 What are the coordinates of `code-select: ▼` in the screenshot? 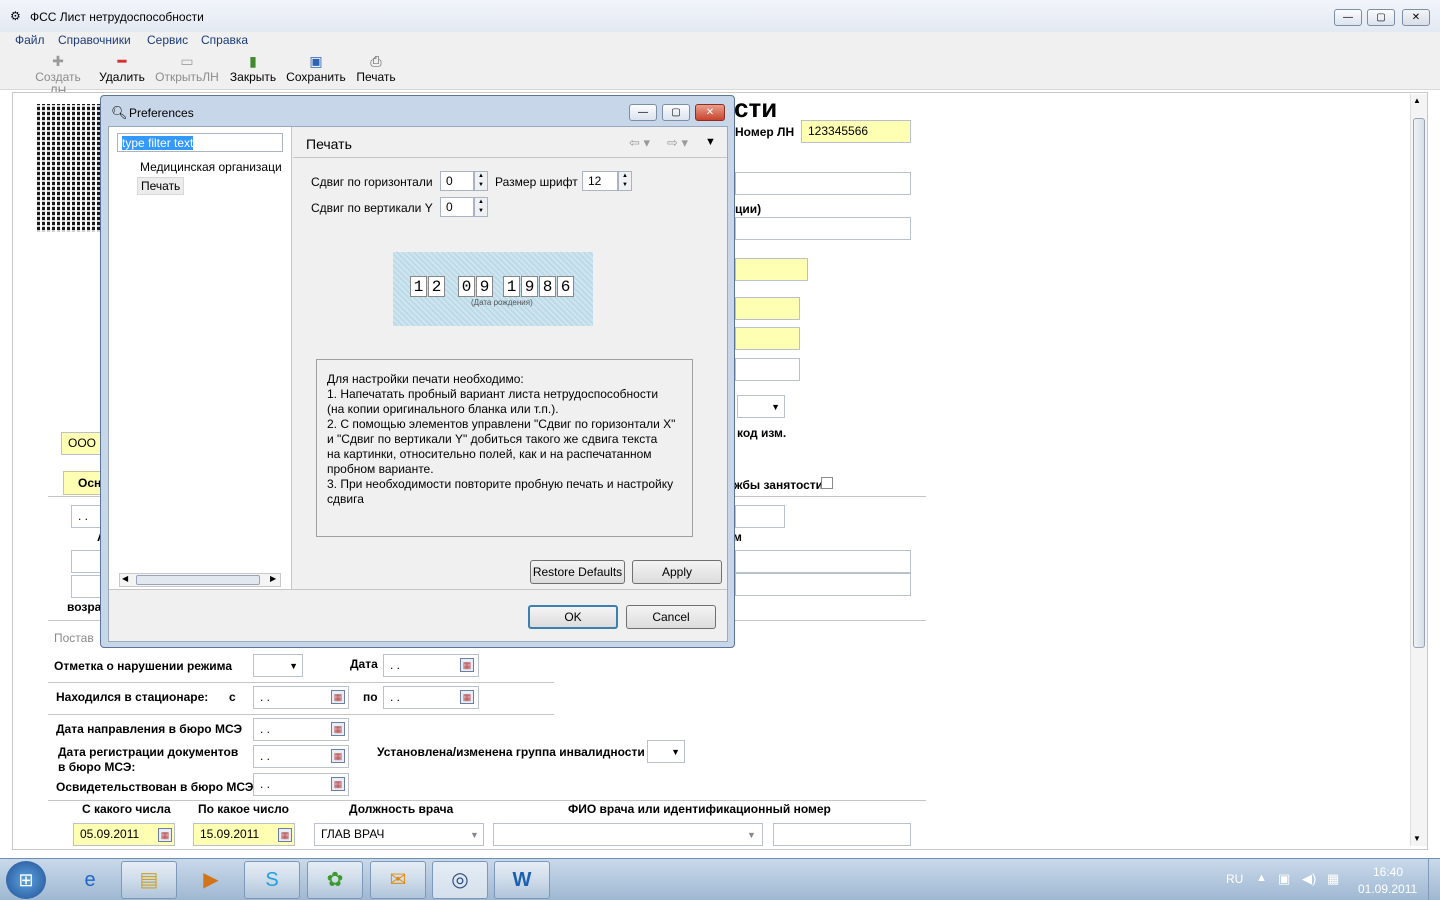 It's located at (761, 406).